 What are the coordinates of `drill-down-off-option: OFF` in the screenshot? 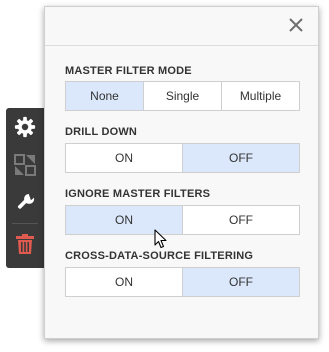 It's located at (241, 158).